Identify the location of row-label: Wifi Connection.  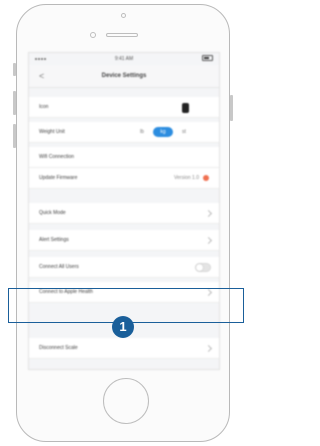
(57, 157).